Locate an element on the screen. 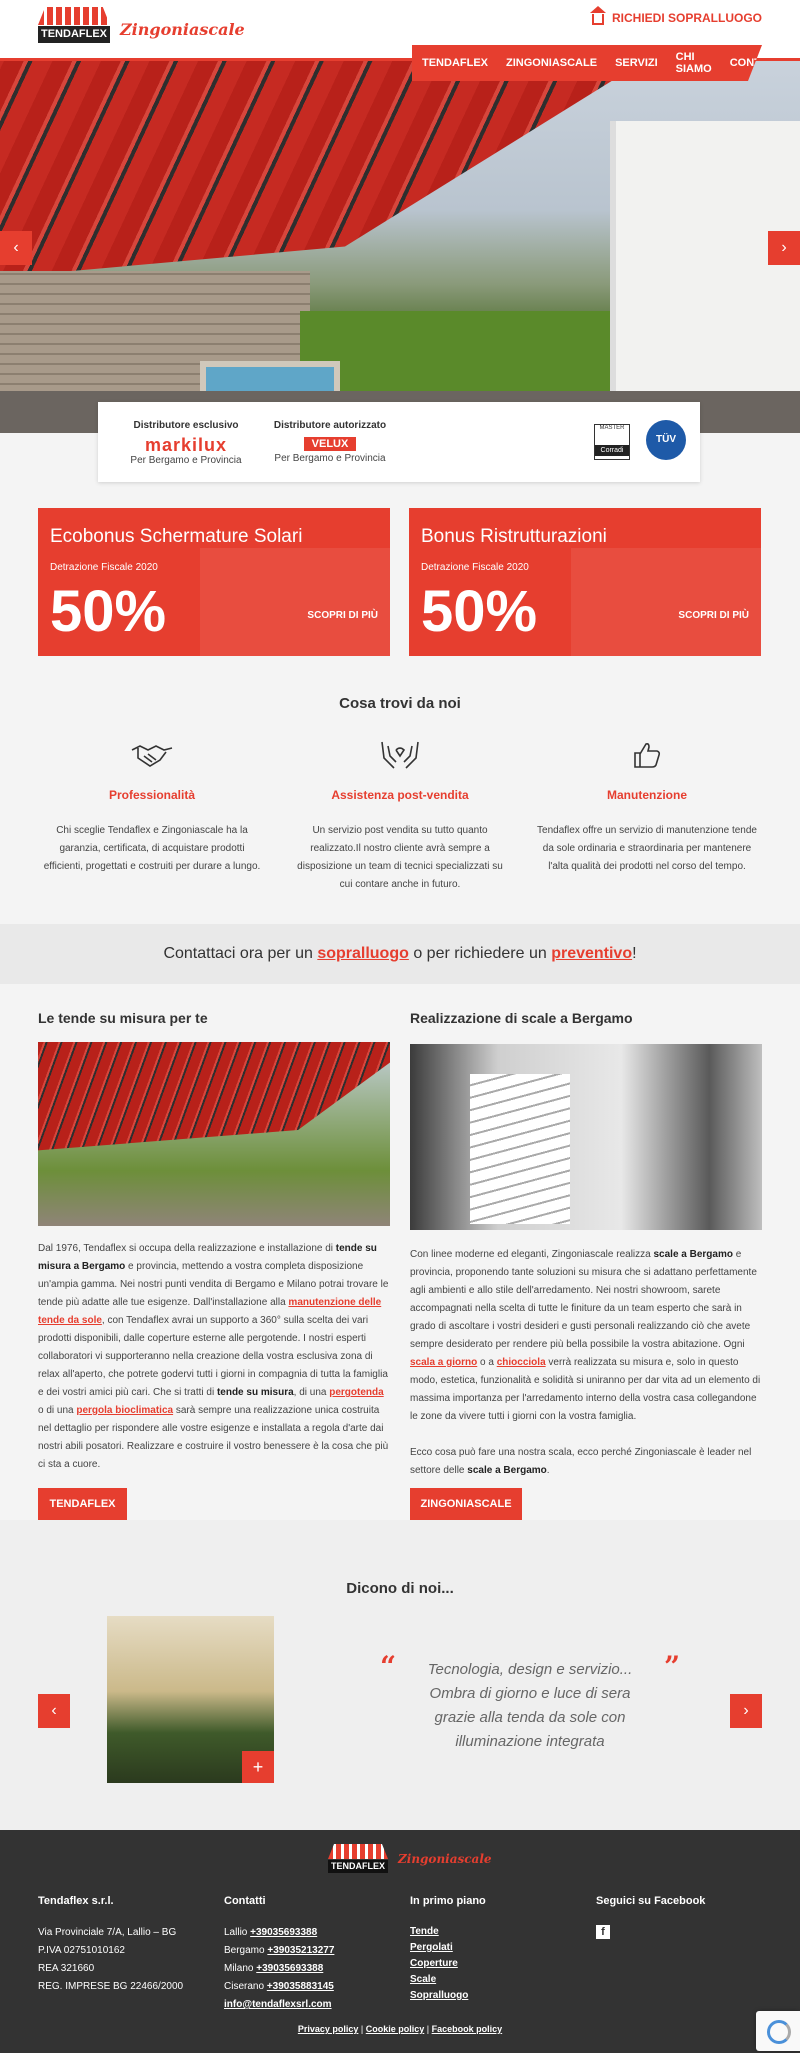 This screenshot has width=800, height=2053. promo-background-image is located at coordinates (295, 602).